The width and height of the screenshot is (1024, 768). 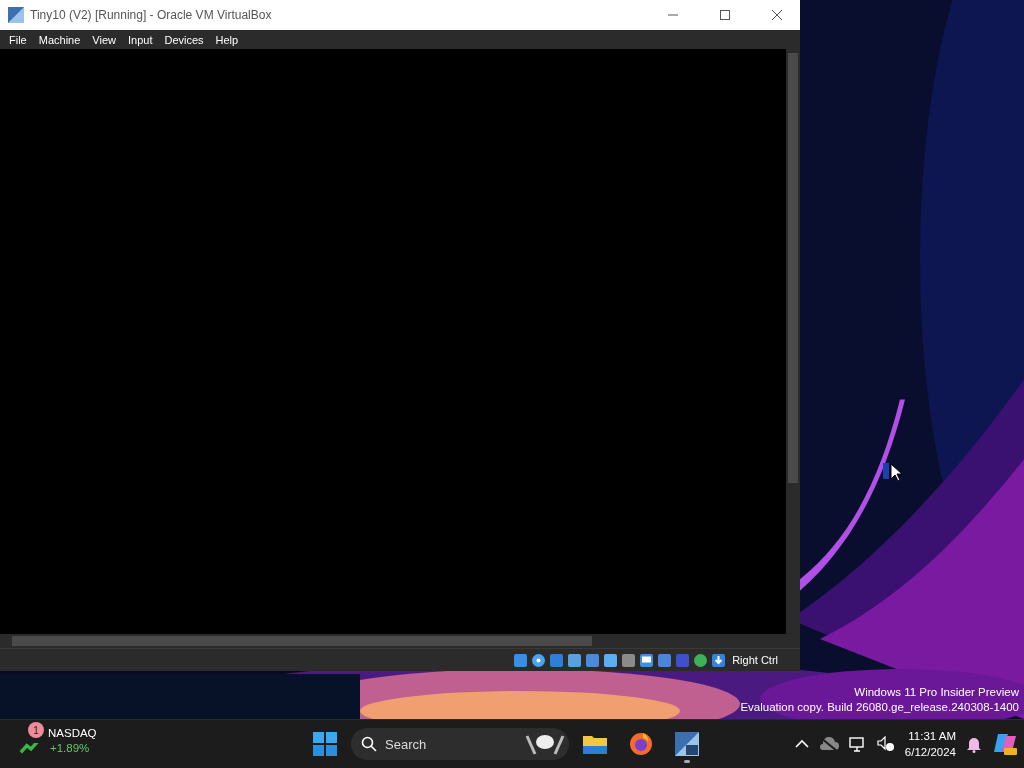 I want to click on watermark-text: Evaluation copy. Build 26080.ge_release.240308-1400, so click(x=879, y=707).